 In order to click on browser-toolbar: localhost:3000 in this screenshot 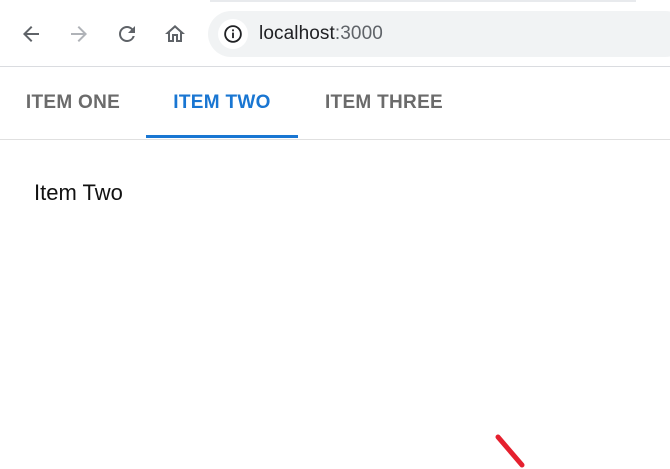, I will do `click(335, 33)`.